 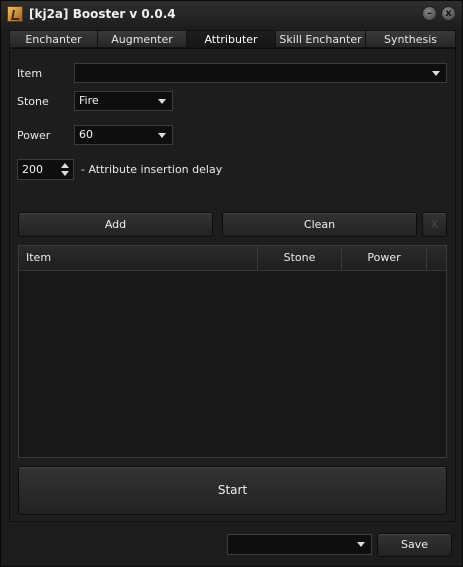 What do you see at coordinates (232, 490) in the screenshot?
I see `start-button: Start` at bounding box center [232, 490].